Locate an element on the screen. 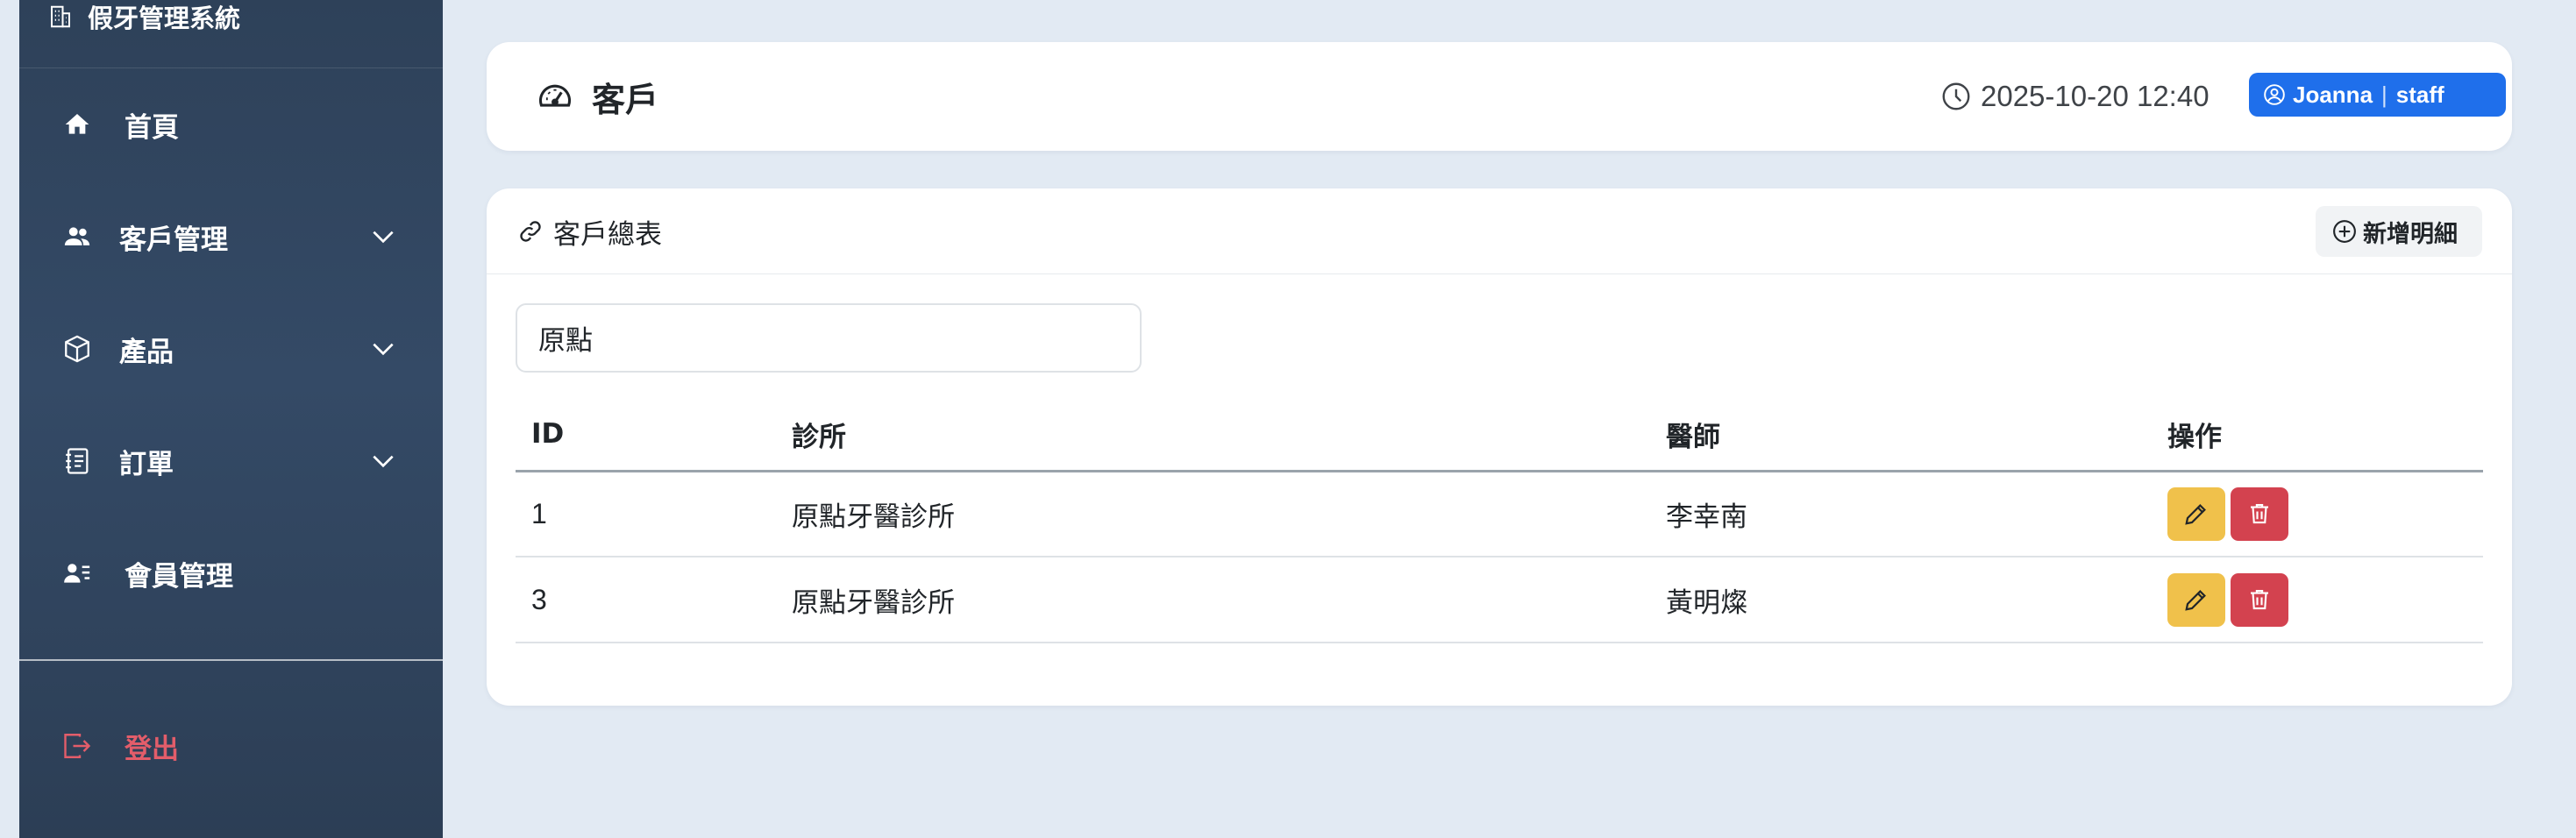  speedometer-icon is located at coordinates (555, 95).